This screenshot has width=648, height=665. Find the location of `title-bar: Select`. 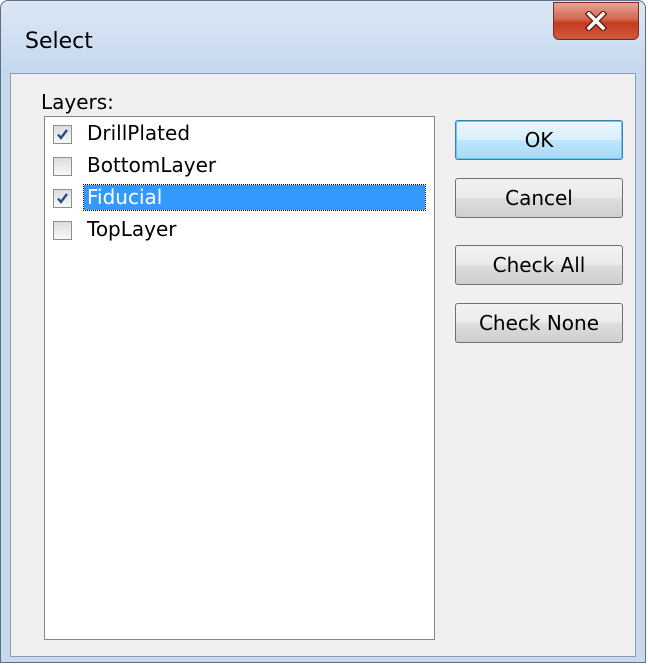

title-bar: Select is located at coordinates (323, 37).